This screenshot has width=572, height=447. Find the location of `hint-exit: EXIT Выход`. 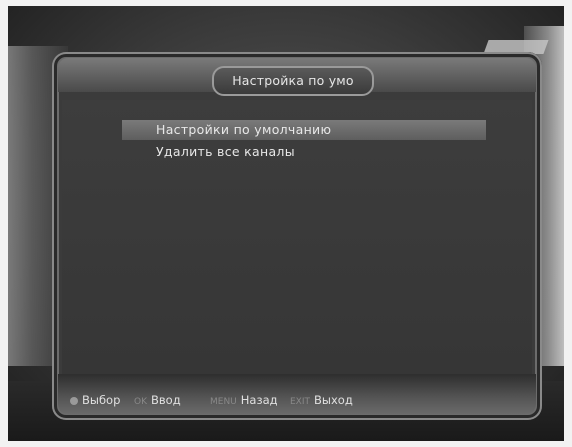

hint-exit: EXIT Выход is located at coordinates (321, 400).